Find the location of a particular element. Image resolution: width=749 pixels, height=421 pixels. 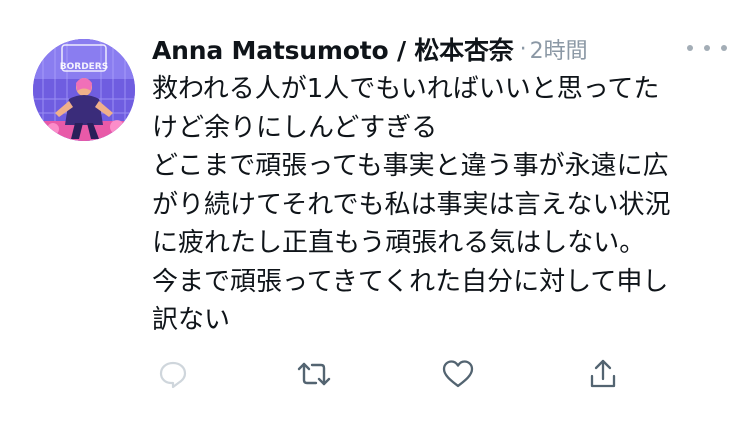

retweet-button is located at coordinates (314, 374).